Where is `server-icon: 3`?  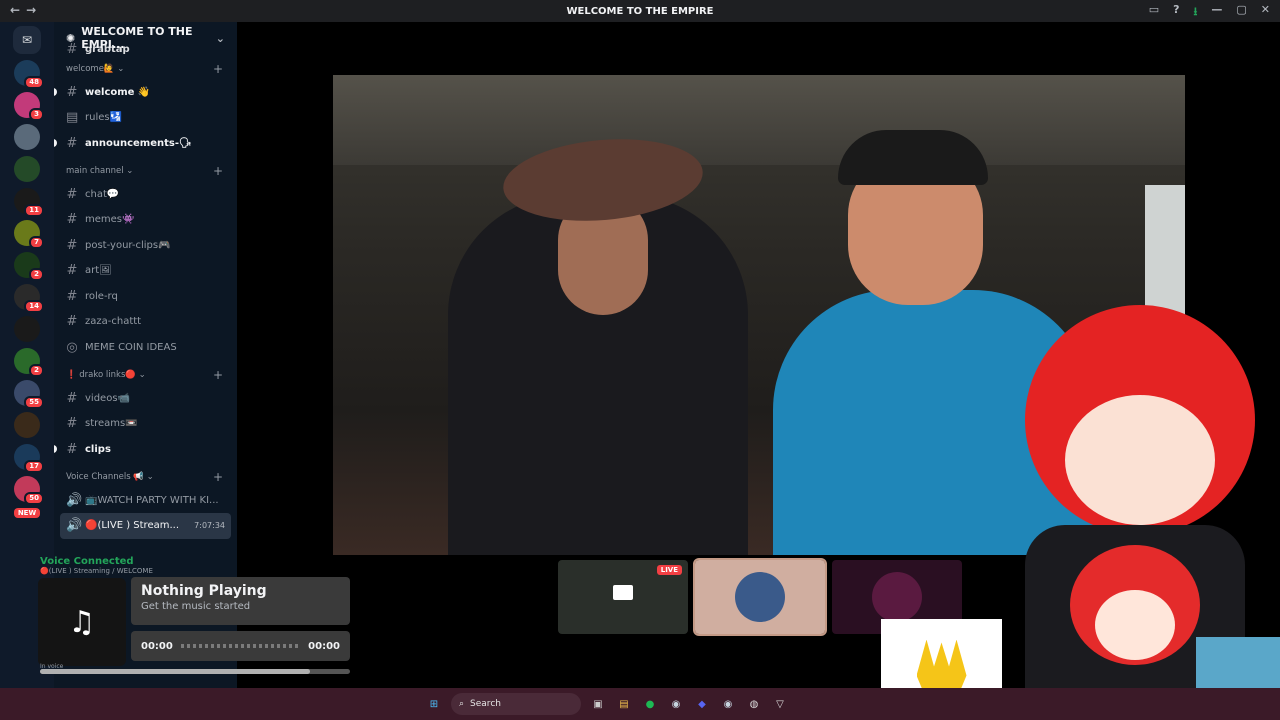
server-icon: 3 is located at coordinates (29, 106).